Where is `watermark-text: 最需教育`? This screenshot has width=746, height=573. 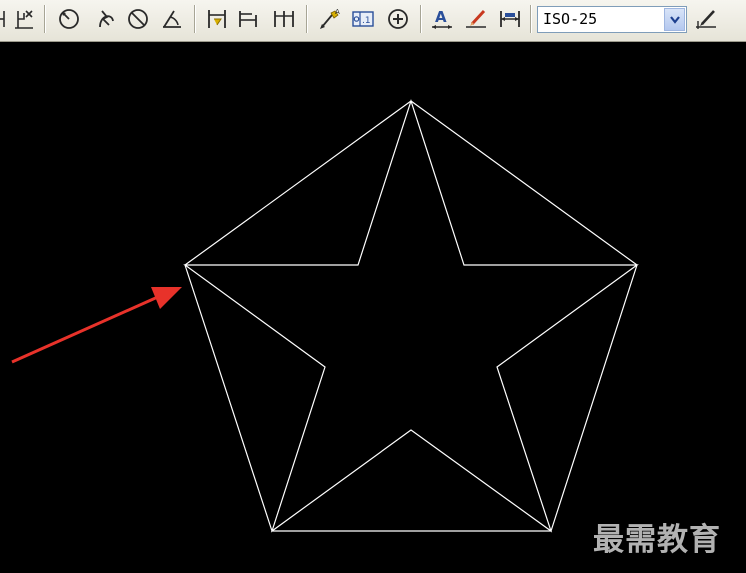
watermark-text: 最需教育 is located at coordinates (657, 540).